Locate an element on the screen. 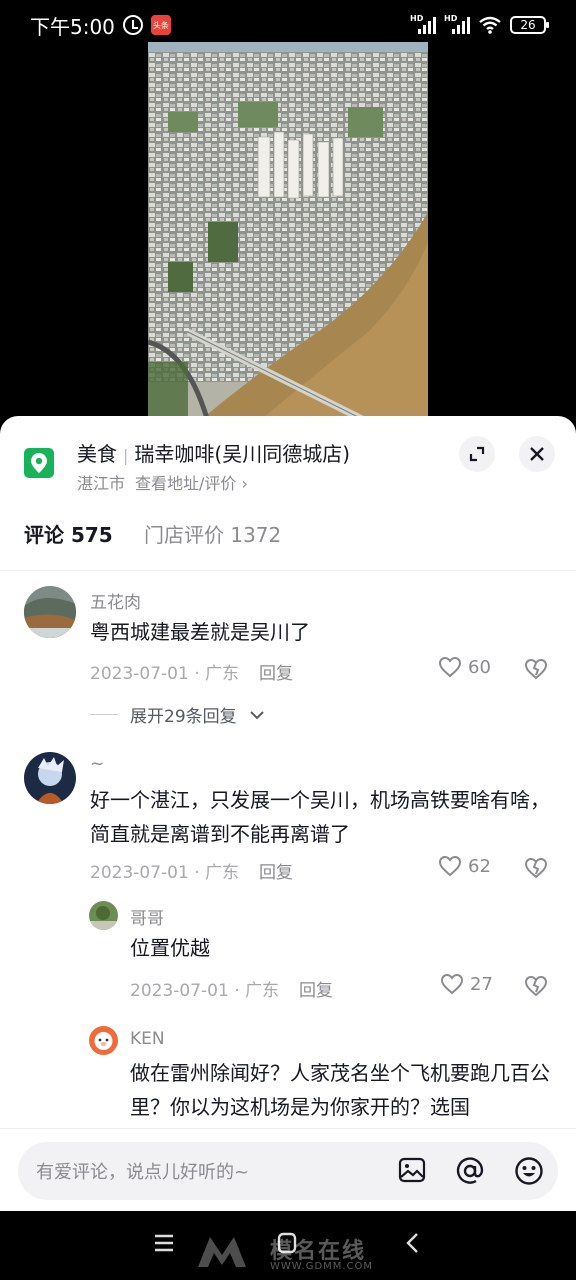  like-count: 60 is located at coordinates (479, 667).